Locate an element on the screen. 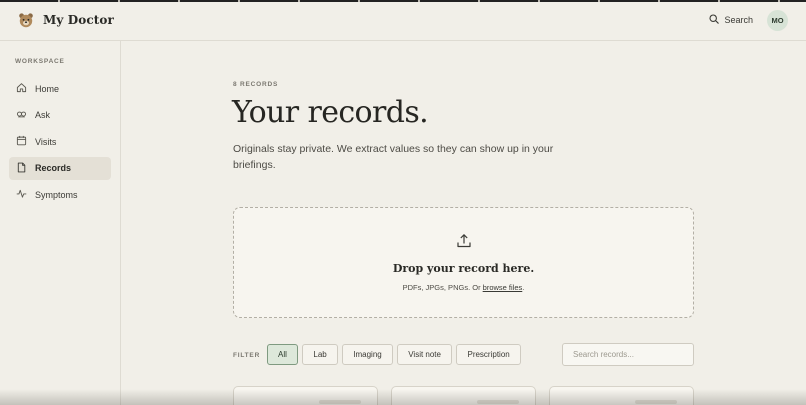  search-button: Search is located at coordinates (731, 20).